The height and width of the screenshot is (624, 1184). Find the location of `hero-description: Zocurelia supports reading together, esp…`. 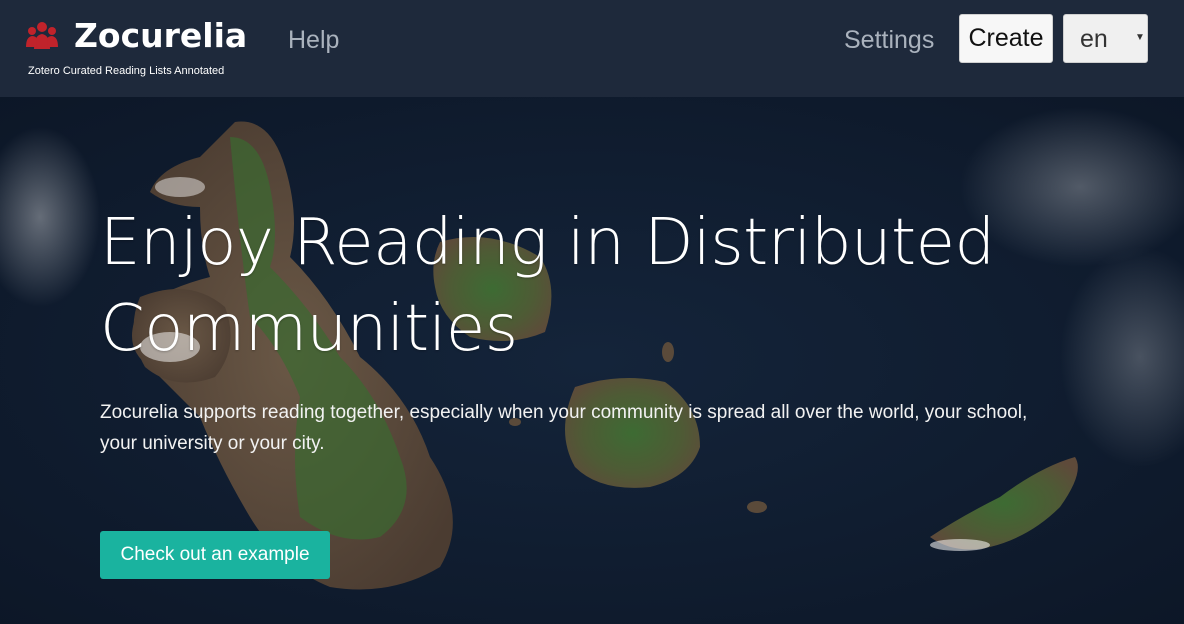

hero-description: Zocurelia supports reading together, esp… is located at coordinates (564, 428).